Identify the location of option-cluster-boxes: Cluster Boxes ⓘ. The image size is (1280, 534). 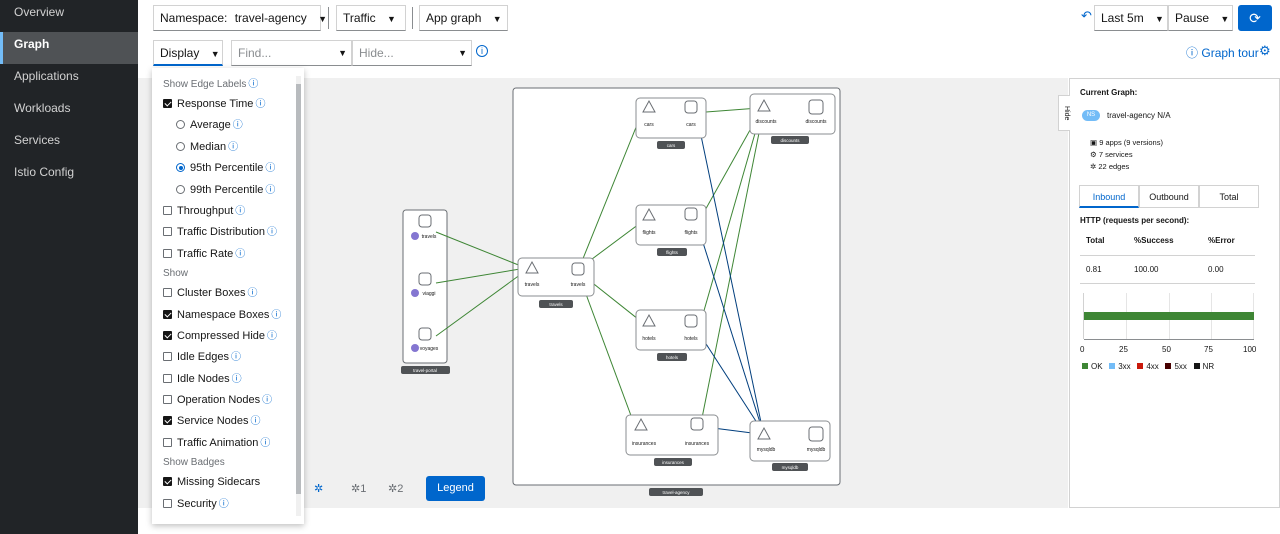
(228, 293).